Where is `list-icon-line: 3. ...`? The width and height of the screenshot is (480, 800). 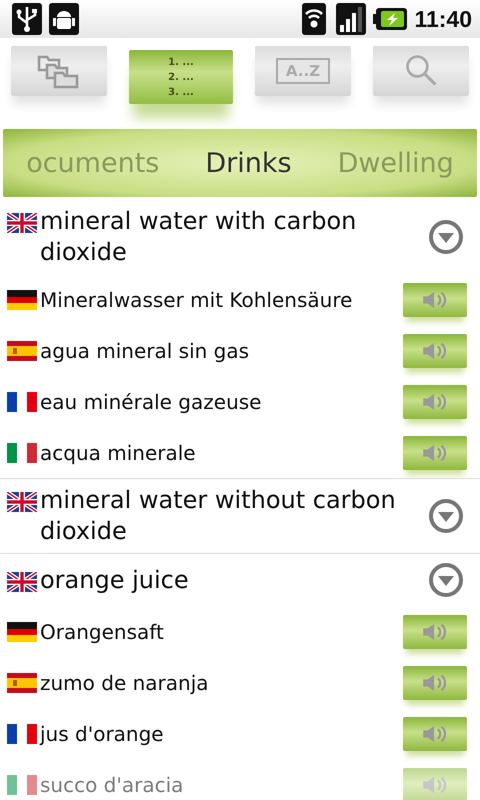 list-icon-line: 3. ... is located at coordinates (181, 93).